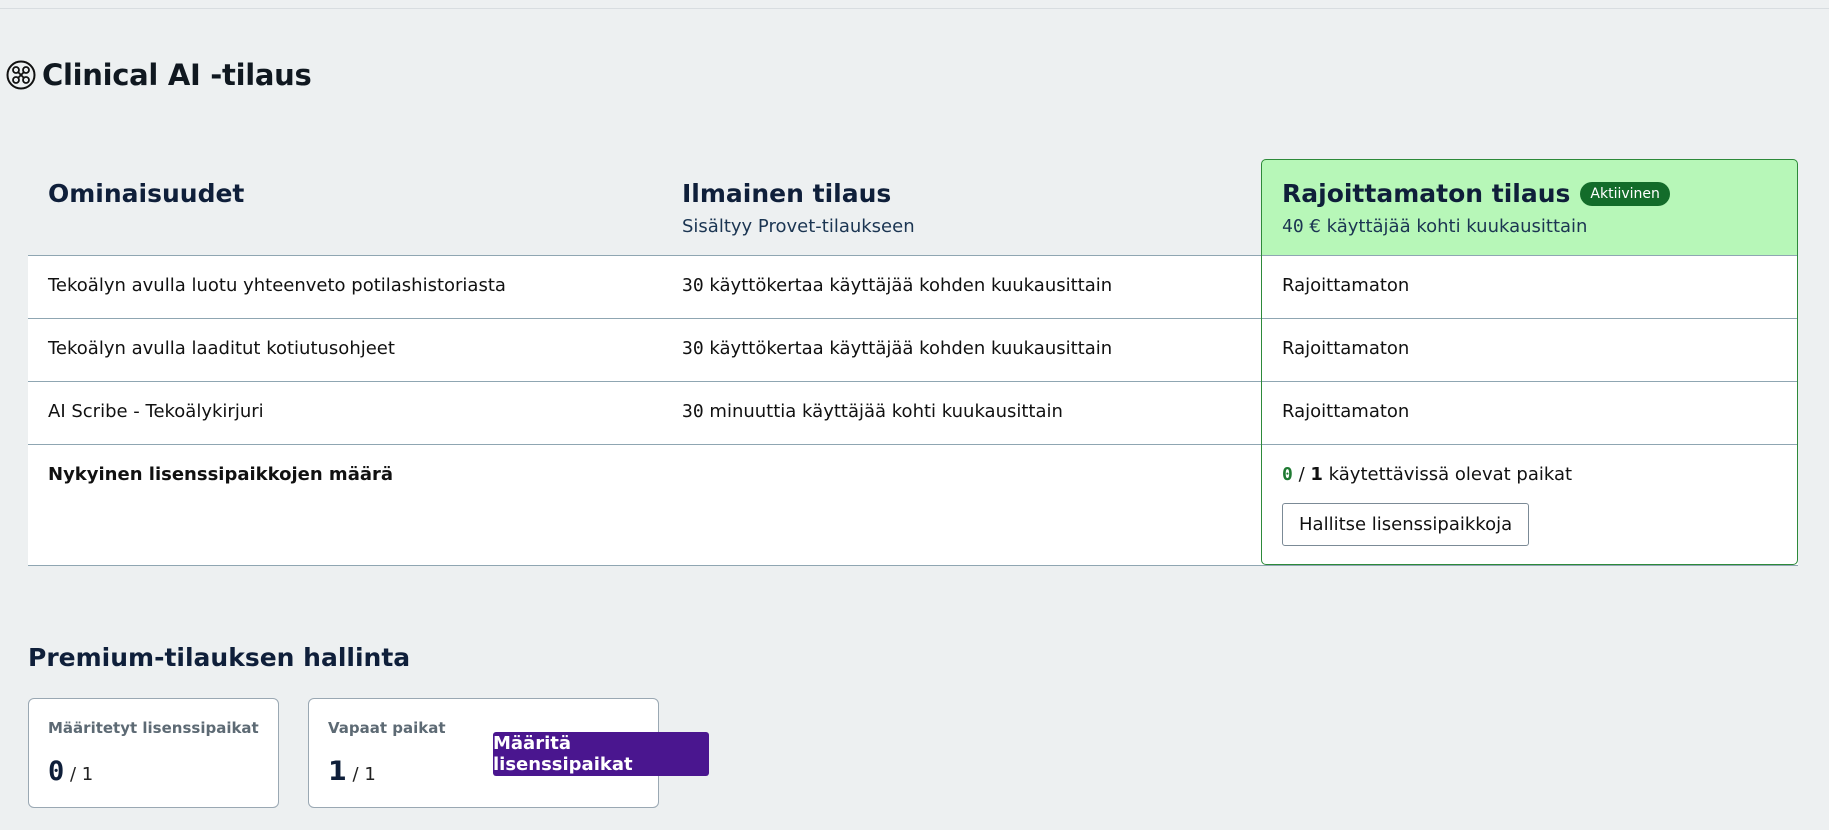 The height and width of the screenshot is (830, 1829). Describe the element at coordinates (1406, 524) in the screenshot. I see `manage-seats-button: Hallitse lisenssipaikkoja` at that location.